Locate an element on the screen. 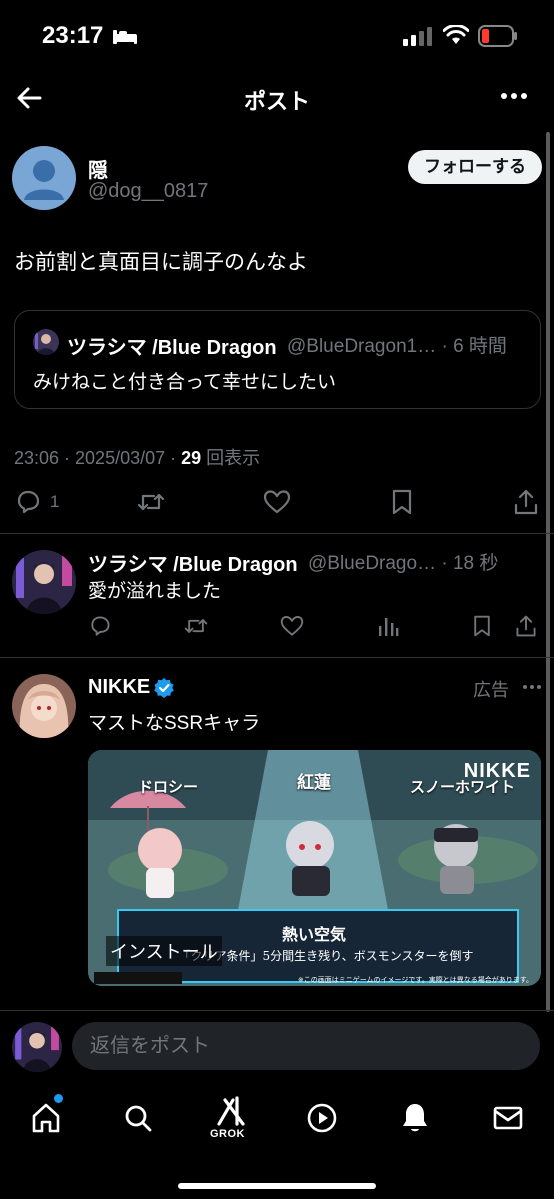 This screenshot has width=554, height=1199. page-title: ポスト is located at coordinates (276, 101).